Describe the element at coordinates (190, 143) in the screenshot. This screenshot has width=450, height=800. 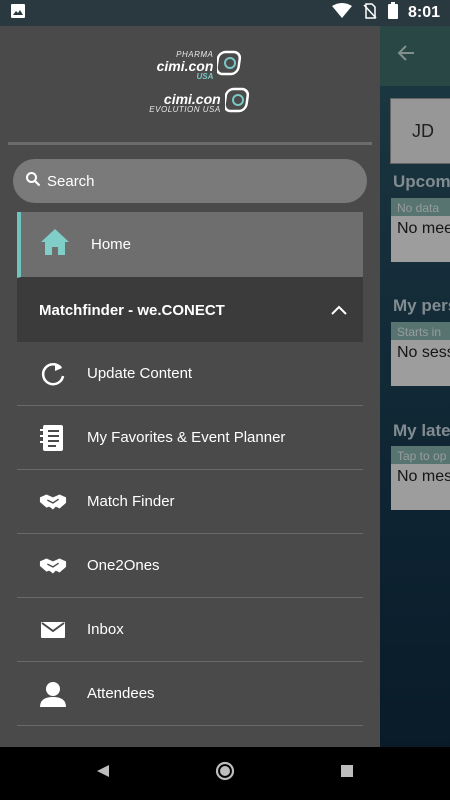
I see `divider` at that location.